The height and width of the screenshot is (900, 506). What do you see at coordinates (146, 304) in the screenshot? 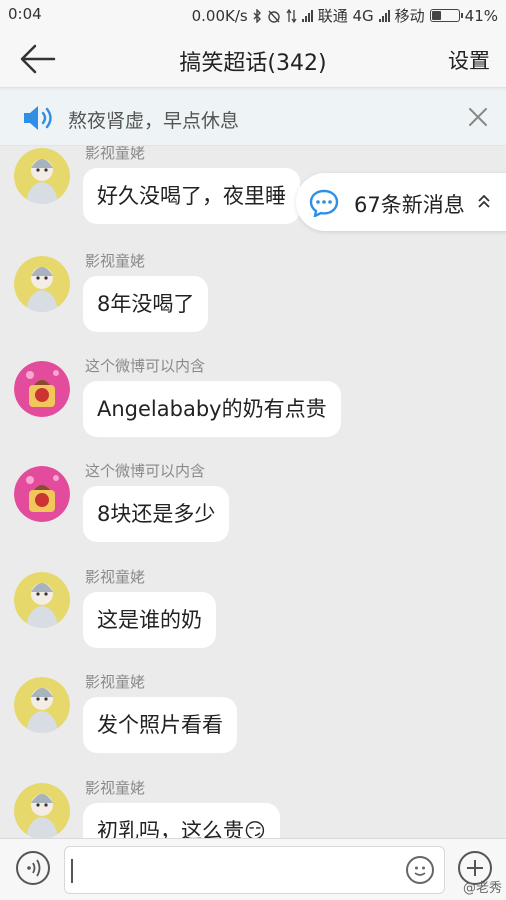
I see `message-bubble: 8年没喝了` at bounding box center [146, 304].